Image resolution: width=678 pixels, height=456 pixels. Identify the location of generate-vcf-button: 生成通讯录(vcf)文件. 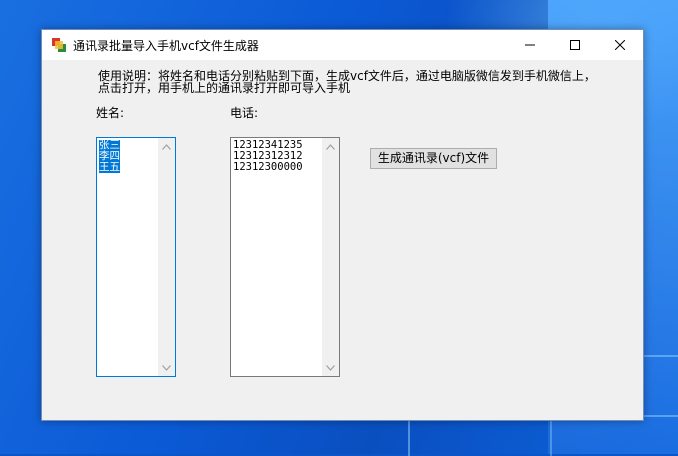
(433, 158).